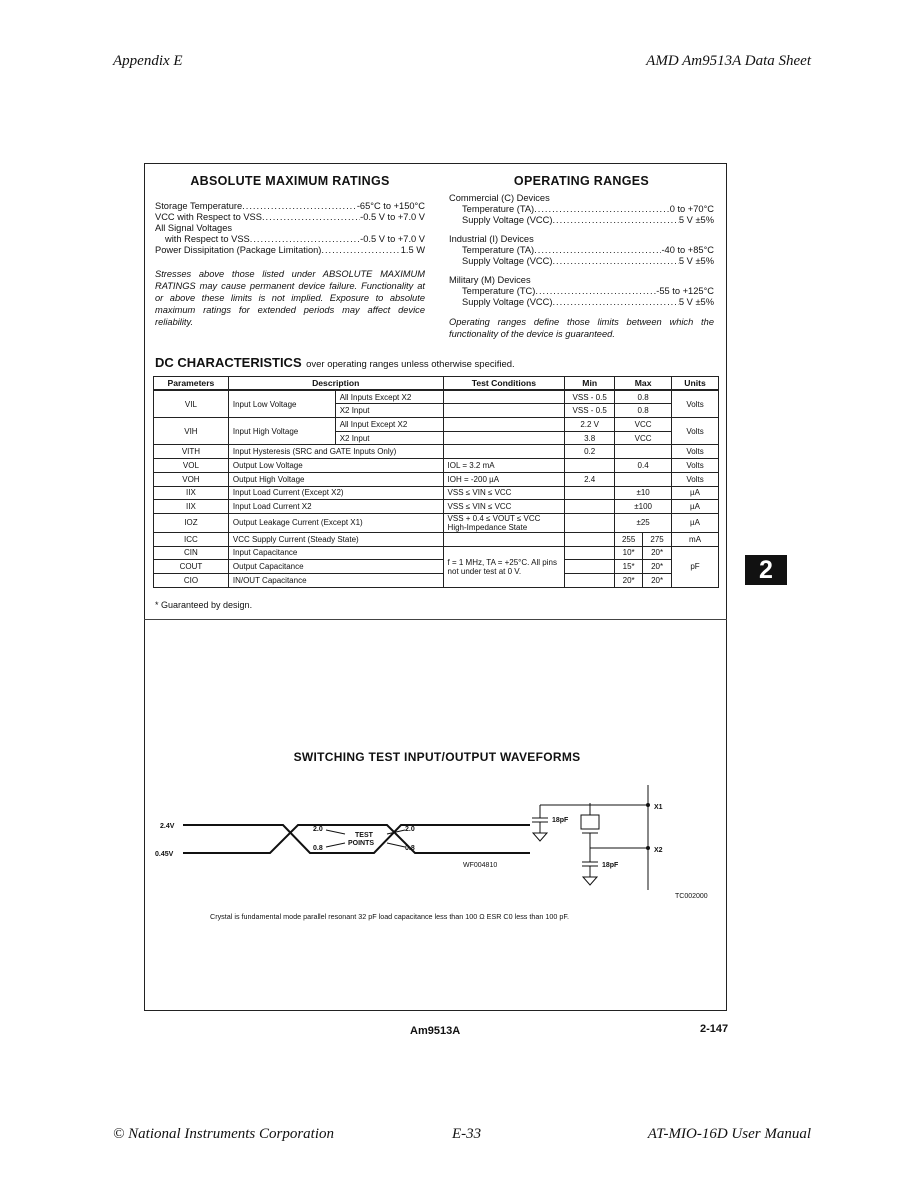 The height and width of the screenshot is (1188, 918). Describe the element at coordinates (490, 280) in the screenshot. I see `op-range-group-name: Military (M) Devices` at that location.